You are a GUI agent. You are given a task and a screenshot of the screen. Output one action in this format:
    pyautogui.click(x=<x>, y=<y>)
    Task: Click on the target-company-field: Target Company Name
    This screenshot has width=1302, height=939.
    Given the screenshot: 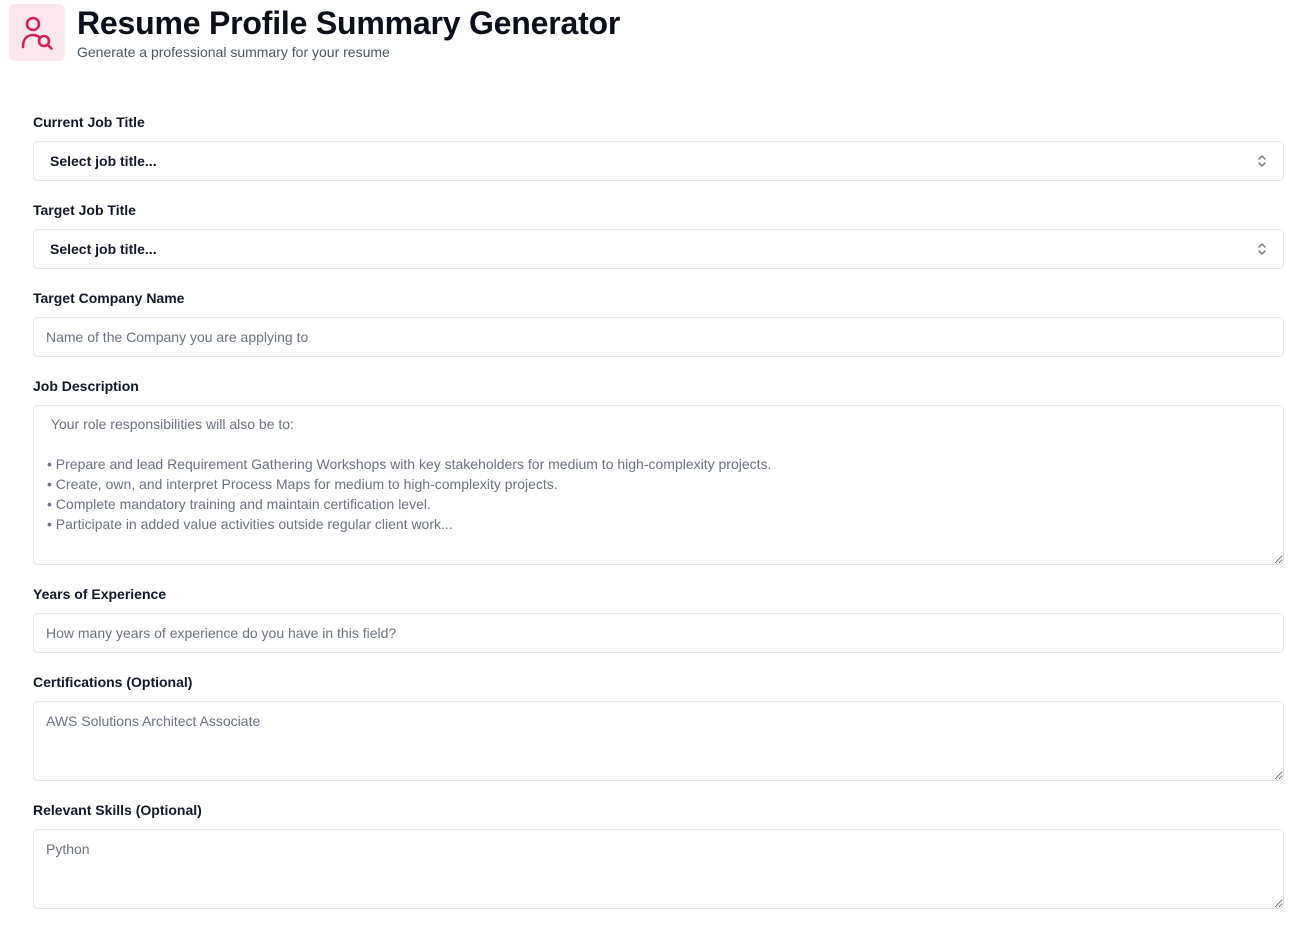 What is the action you would take?
    pyautogui.click(x=658, y=322)
    